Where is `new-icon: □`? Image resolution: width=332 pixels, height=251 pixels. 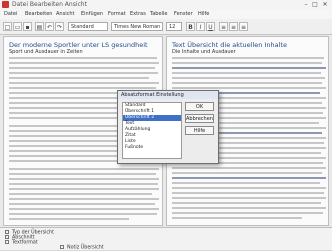 new-icon: □ is located at coordinates (7, 26).